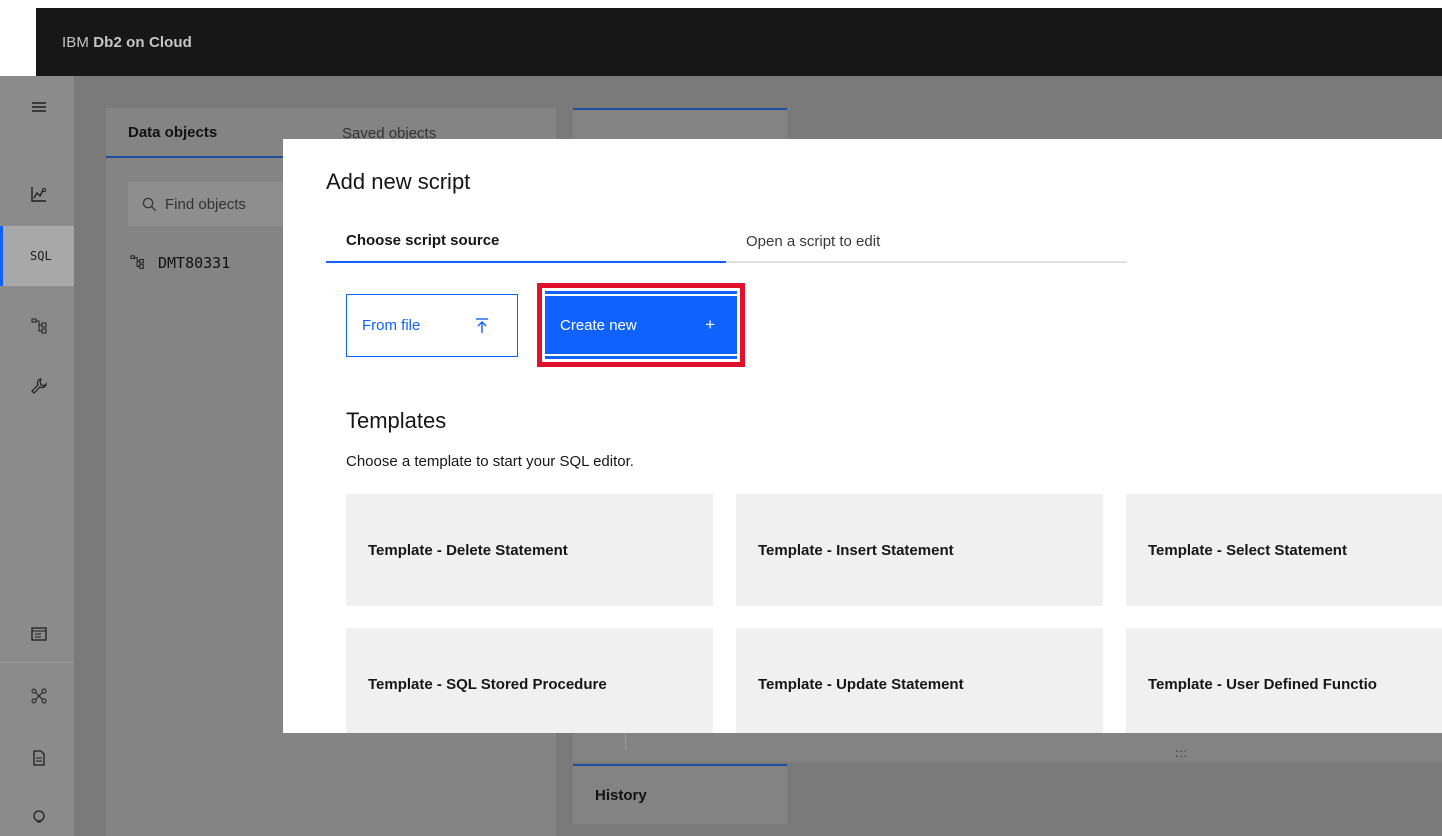 The width and height of the screenshot is (1442, 836). I want to click on search-icon, so click(149, 204).